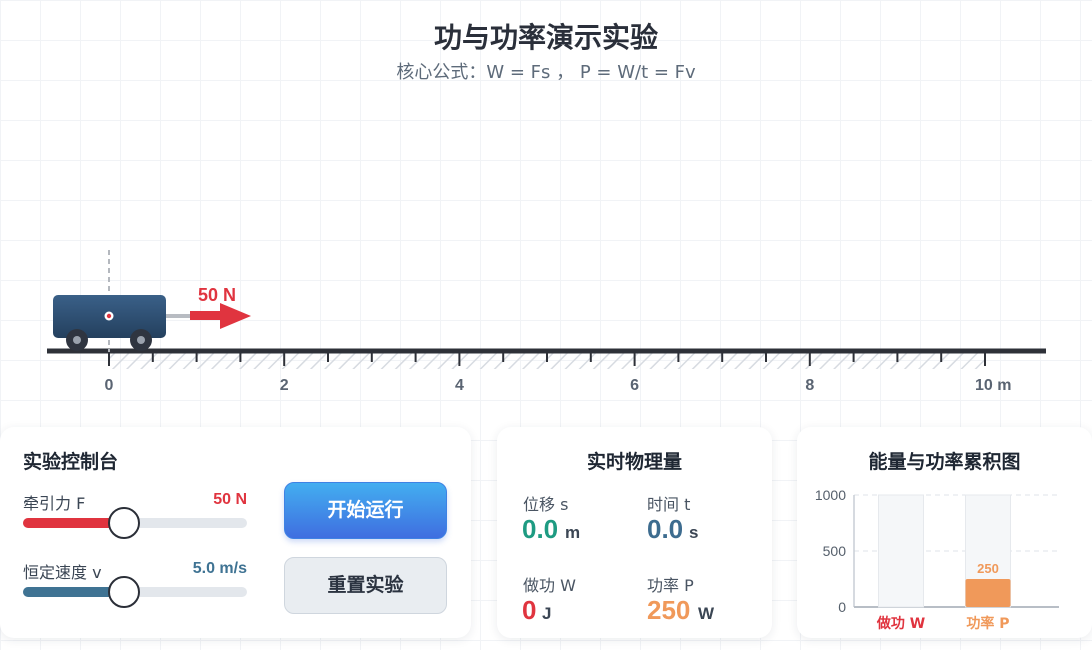 The height and width of the screenshot is (650, 1092). What do you see at coordinates (809, 385) in the screenshot?
I see `ruler-tick-label: 8` at bounding box center [809, 385].